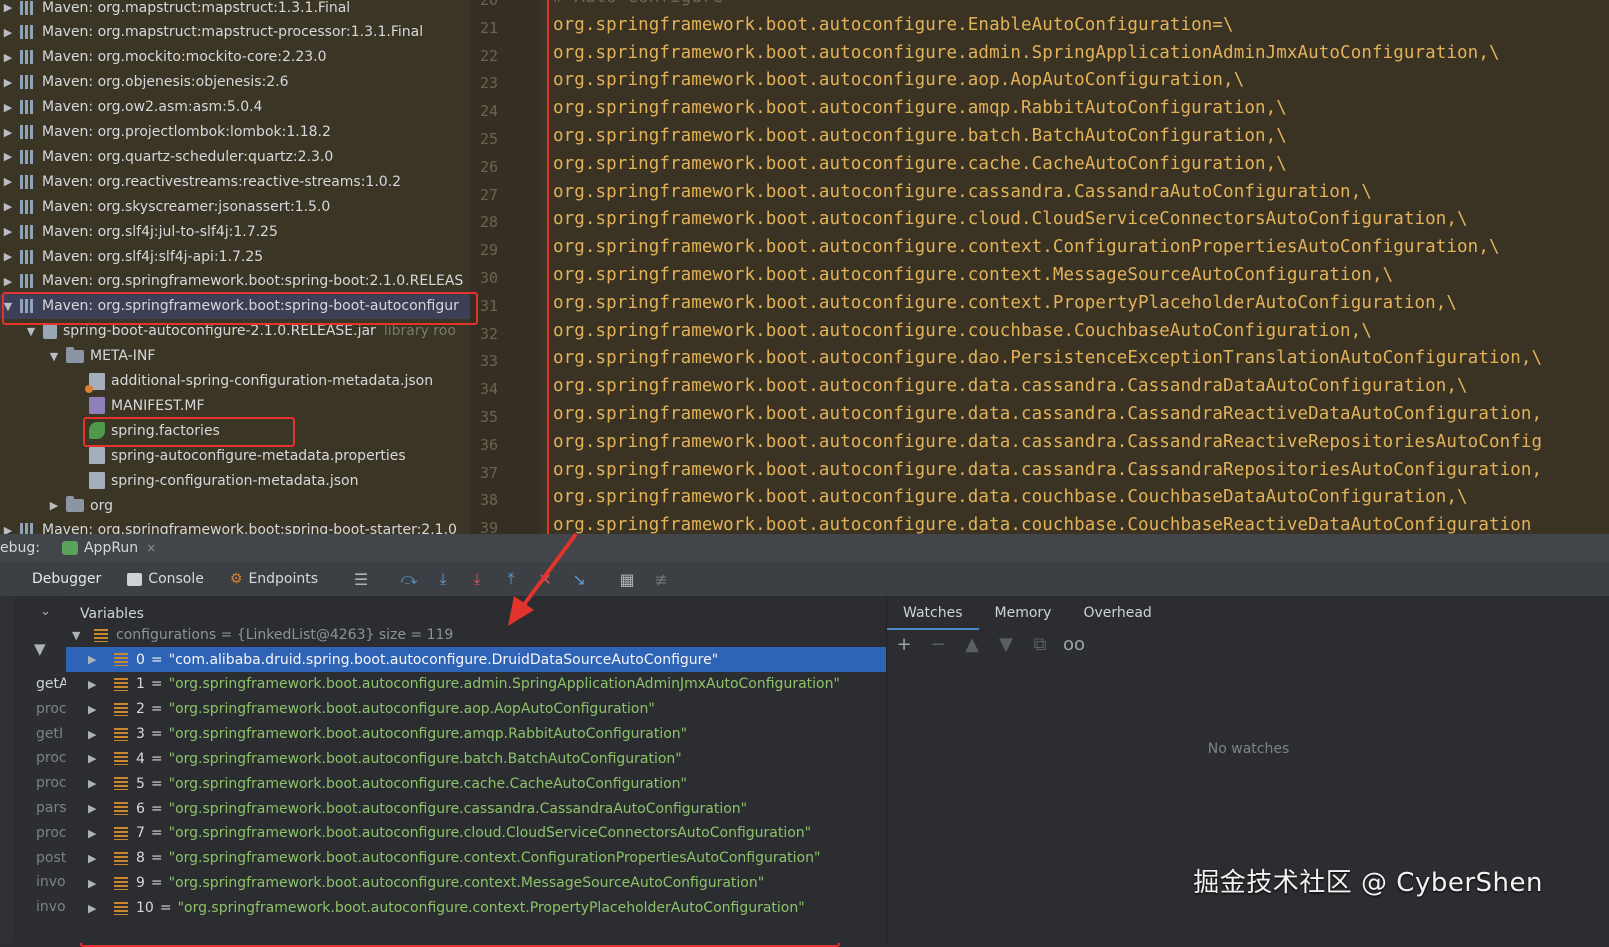  I want to click on frame-item: getI, so click(49, 734).